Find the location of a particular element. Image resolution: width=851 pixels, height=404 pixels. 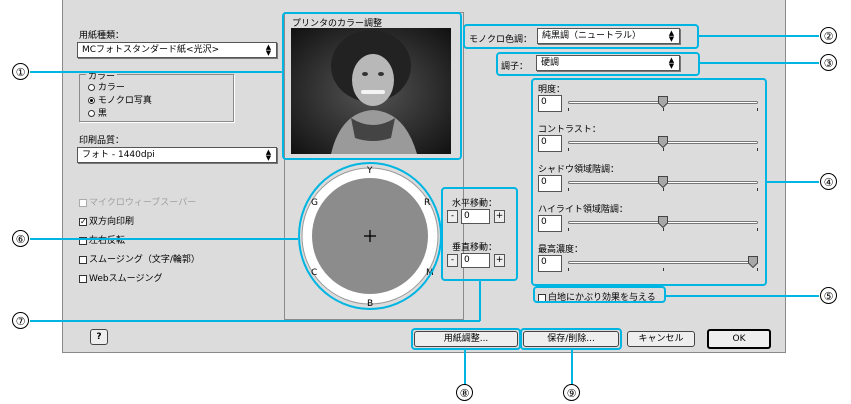

radio-black-button is located at coordinates (91, 113).